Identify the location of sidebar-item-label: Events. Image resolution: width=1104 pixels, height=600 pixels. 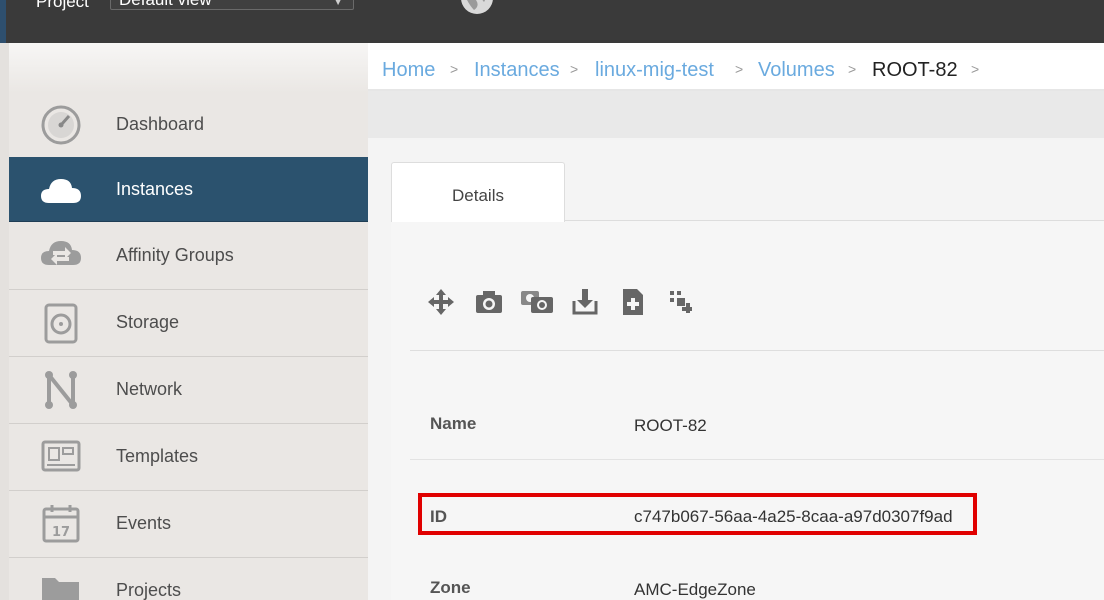
(144, 523).